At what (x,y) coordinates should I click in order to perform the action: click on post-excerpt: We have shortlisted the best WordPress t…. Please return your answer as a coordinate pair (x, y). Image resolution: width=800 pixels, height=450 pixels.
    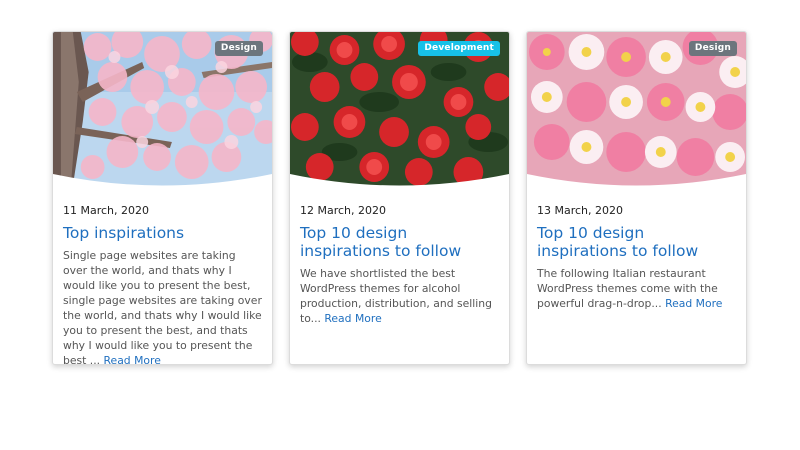
    Looking at the image, I should click on (399, 296).